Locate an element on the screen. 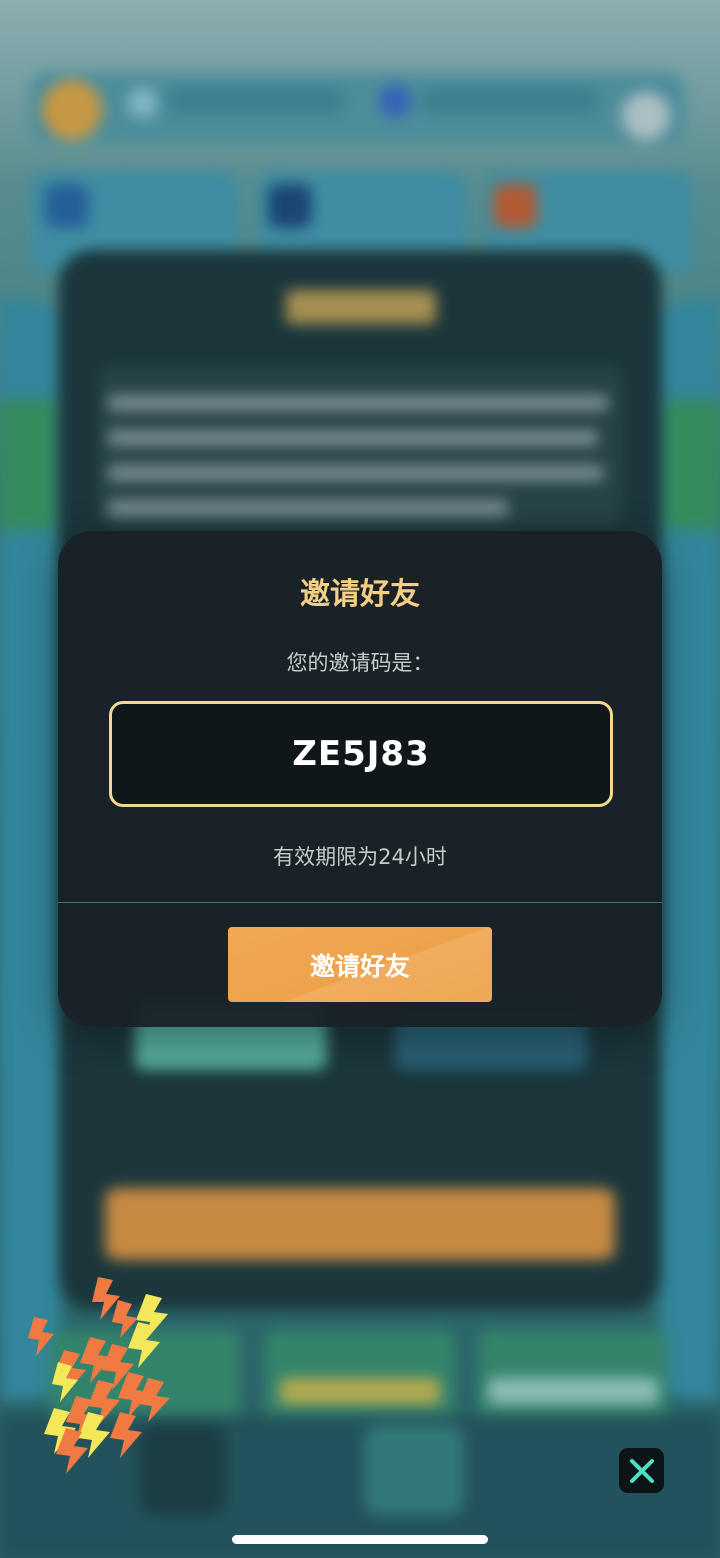 This screenshot has width=720, height=1558. validity-text: 有效期限为24小时 is located at coordinates (360, 857).